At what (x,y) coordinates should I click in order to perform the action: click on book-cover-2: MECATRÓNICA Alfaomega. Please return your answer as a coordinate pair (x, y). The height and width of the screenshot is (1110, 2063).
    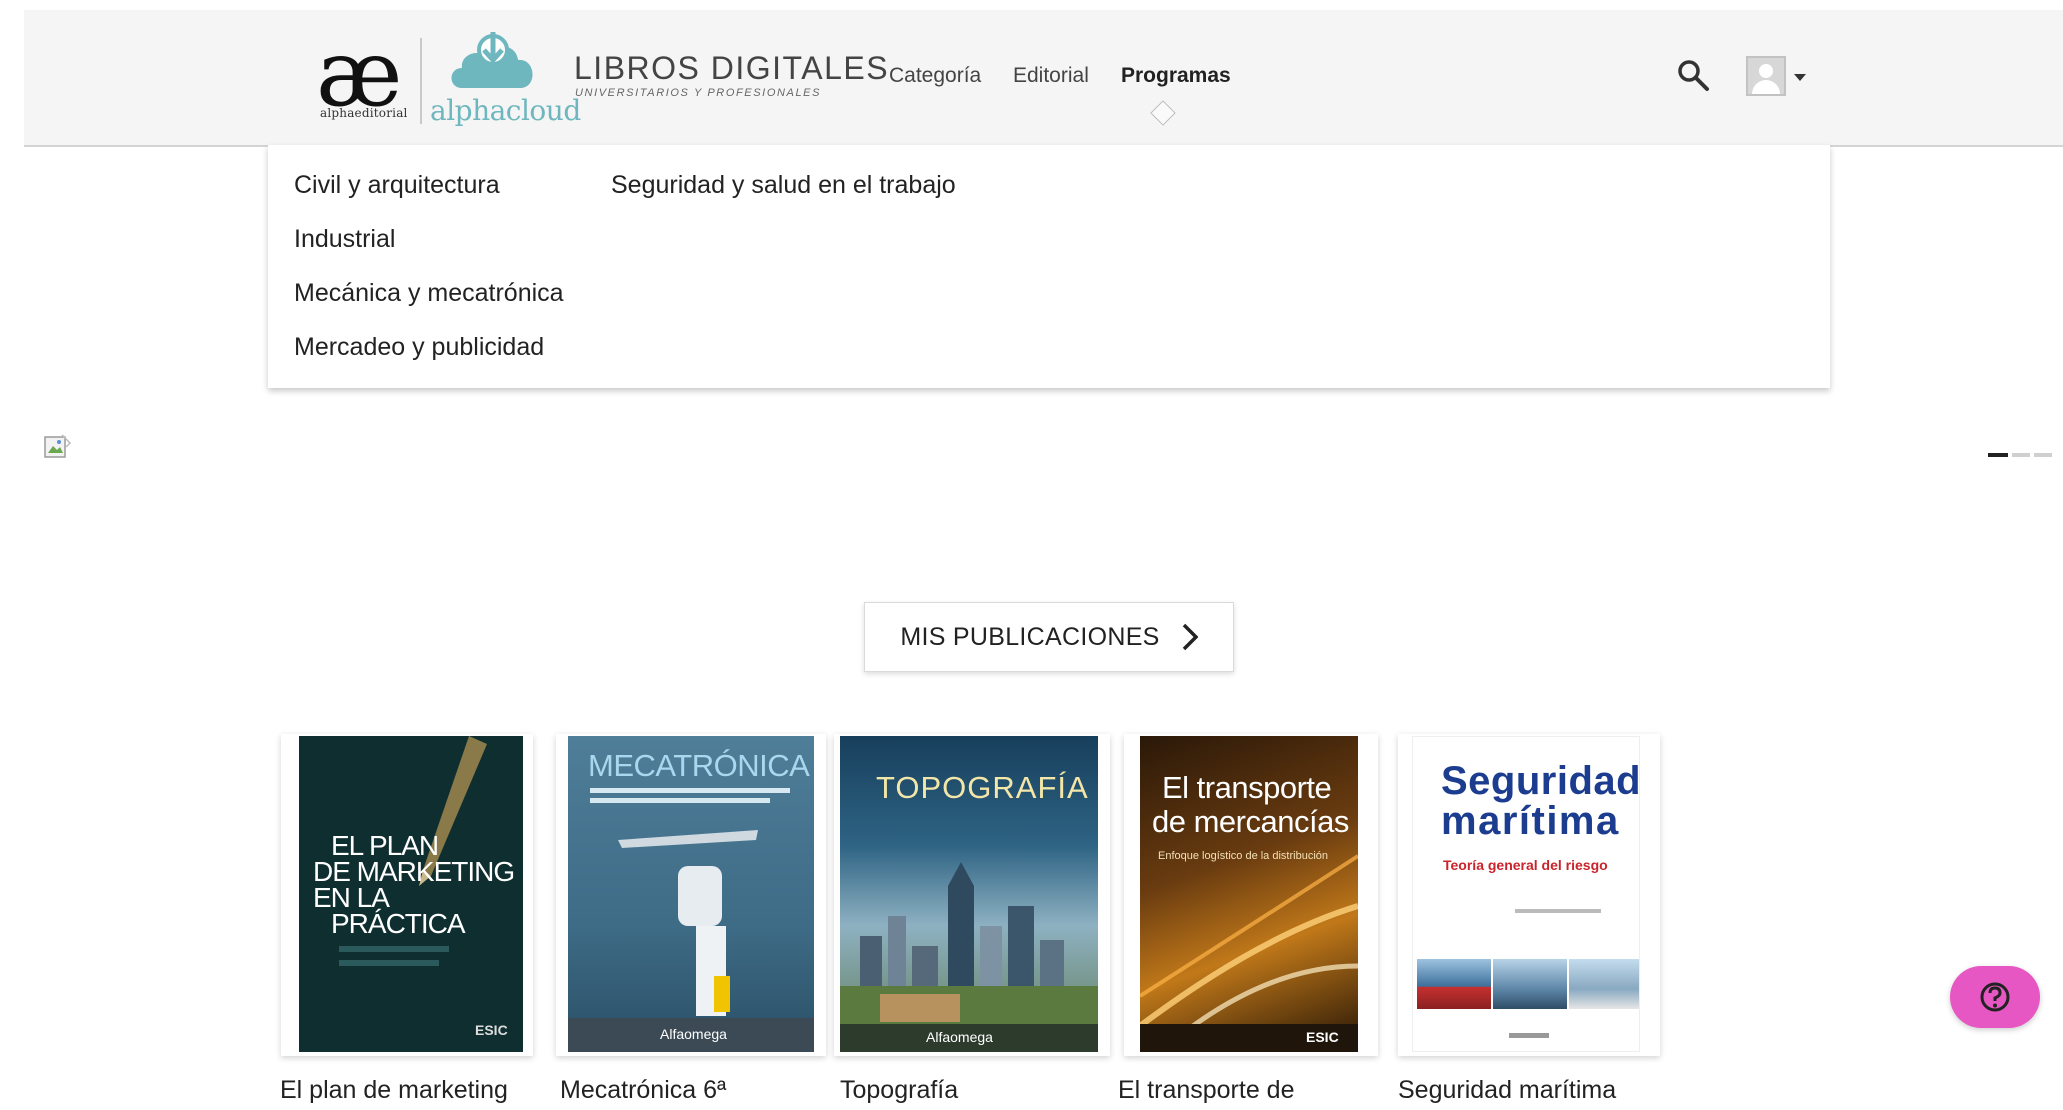
    Looking at the image, I should click on (691, 894).